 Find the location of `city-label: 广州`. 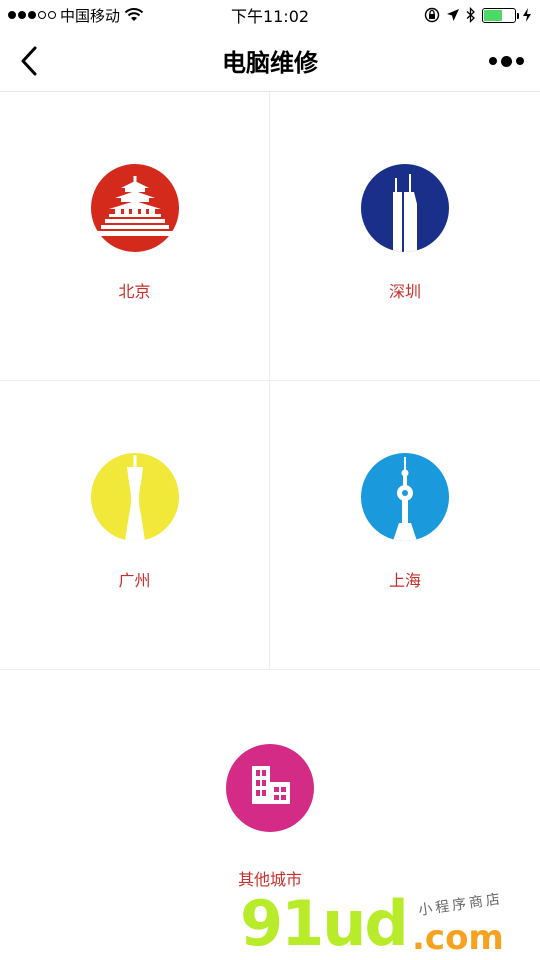

city-label: 广州 is located at coordinates (134, 580).